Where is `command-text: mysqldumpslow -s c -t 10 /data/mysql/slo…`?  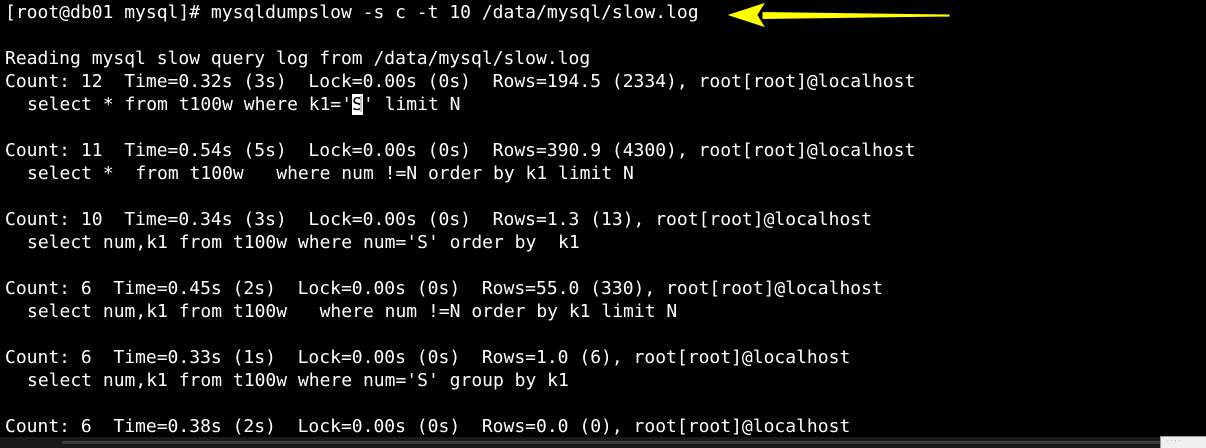
command-text: mysqldumpslow -s c -t 10 /data/mysql/slo… is located at coordinates (454, 12).